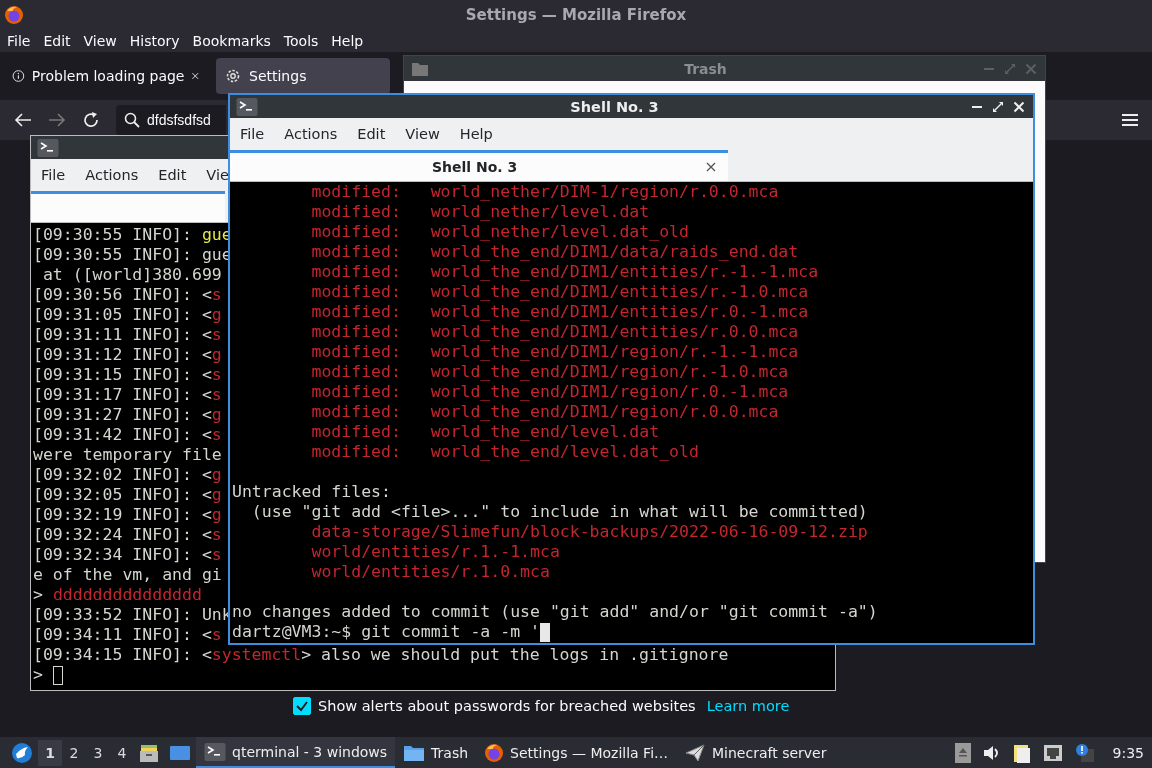 The height and width of the screenshot is (768, 1152). Describe the element at coordinates (386, 632) in the screenshot. I see `terminal-line: dartz@VM3:~$ git commit -a -m '` at that location.